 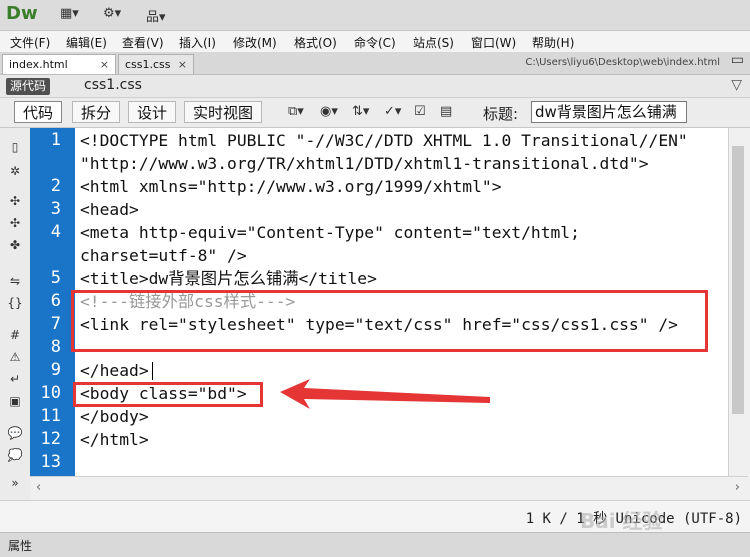 I want to click on properties-panel: 属性, so click(x=375, y=544).